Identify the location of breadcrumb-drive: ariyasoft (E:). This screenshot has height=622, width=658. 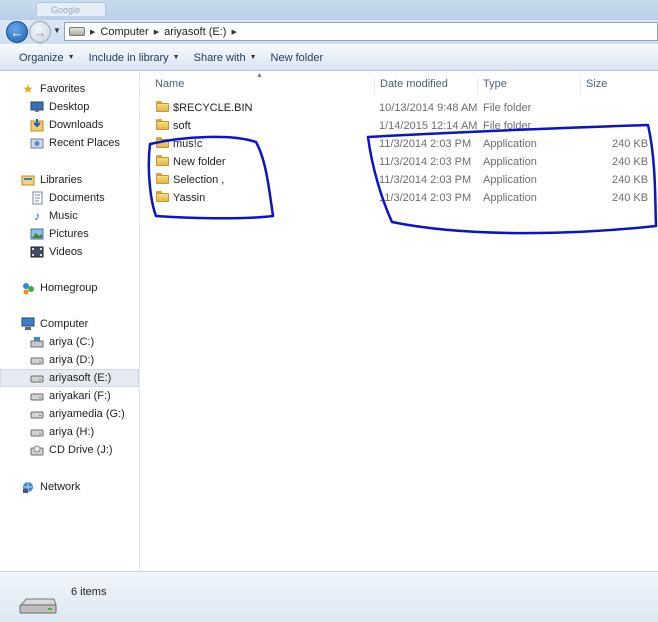
(195, 32).